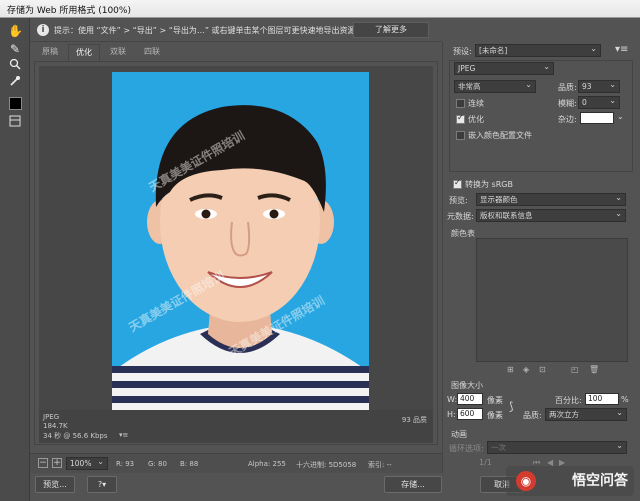 Image resolution: width=640 pixels, height=501 pixels. Describe the element at coordinates (489, 184) in the screenshot. I see `convert-srgb-label: 转换为 sRGB` at that location.